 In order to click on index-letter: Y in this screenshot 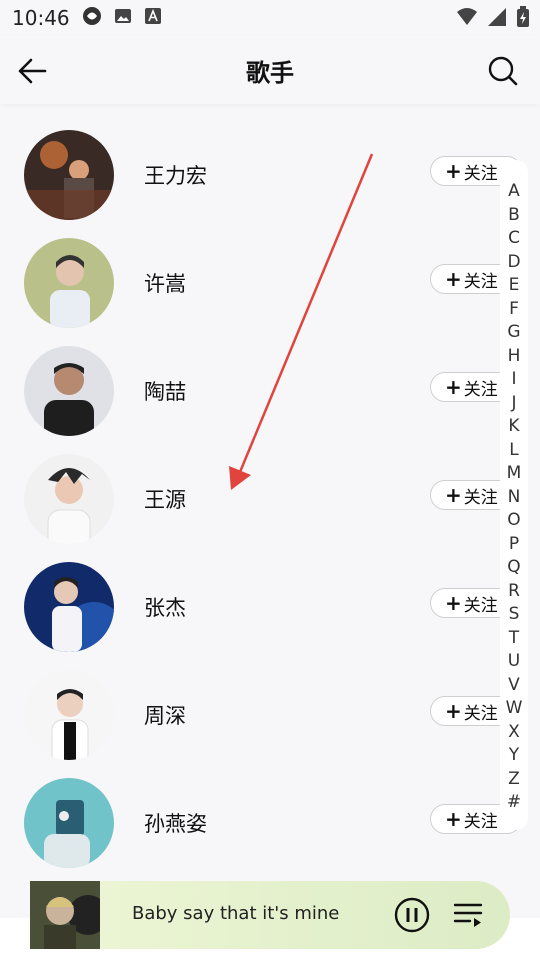, I will do `click(514, 756)`.